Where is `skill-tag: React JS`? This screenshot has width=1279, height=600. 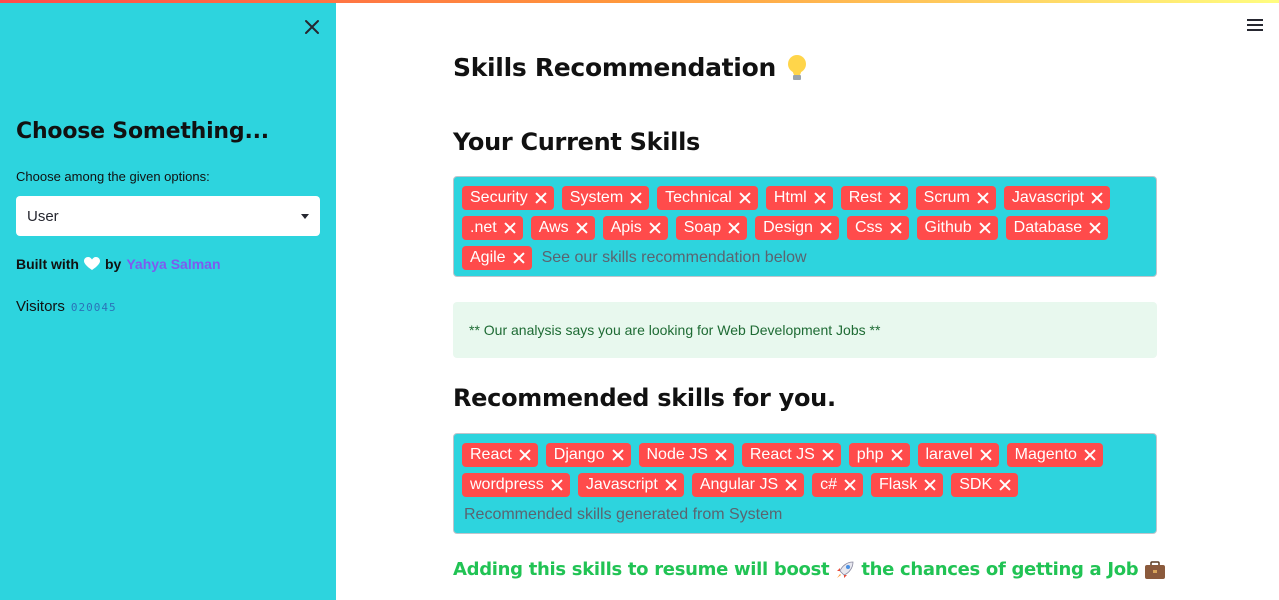
skill-tag: React JS is located at coordinates (791, 455).